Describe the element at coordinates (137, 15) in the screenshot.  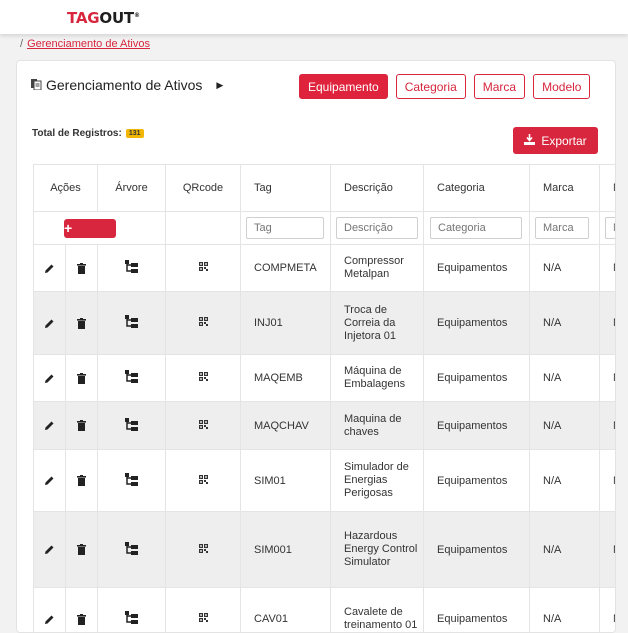
I see `logo-registered-mark: ®` at that location.